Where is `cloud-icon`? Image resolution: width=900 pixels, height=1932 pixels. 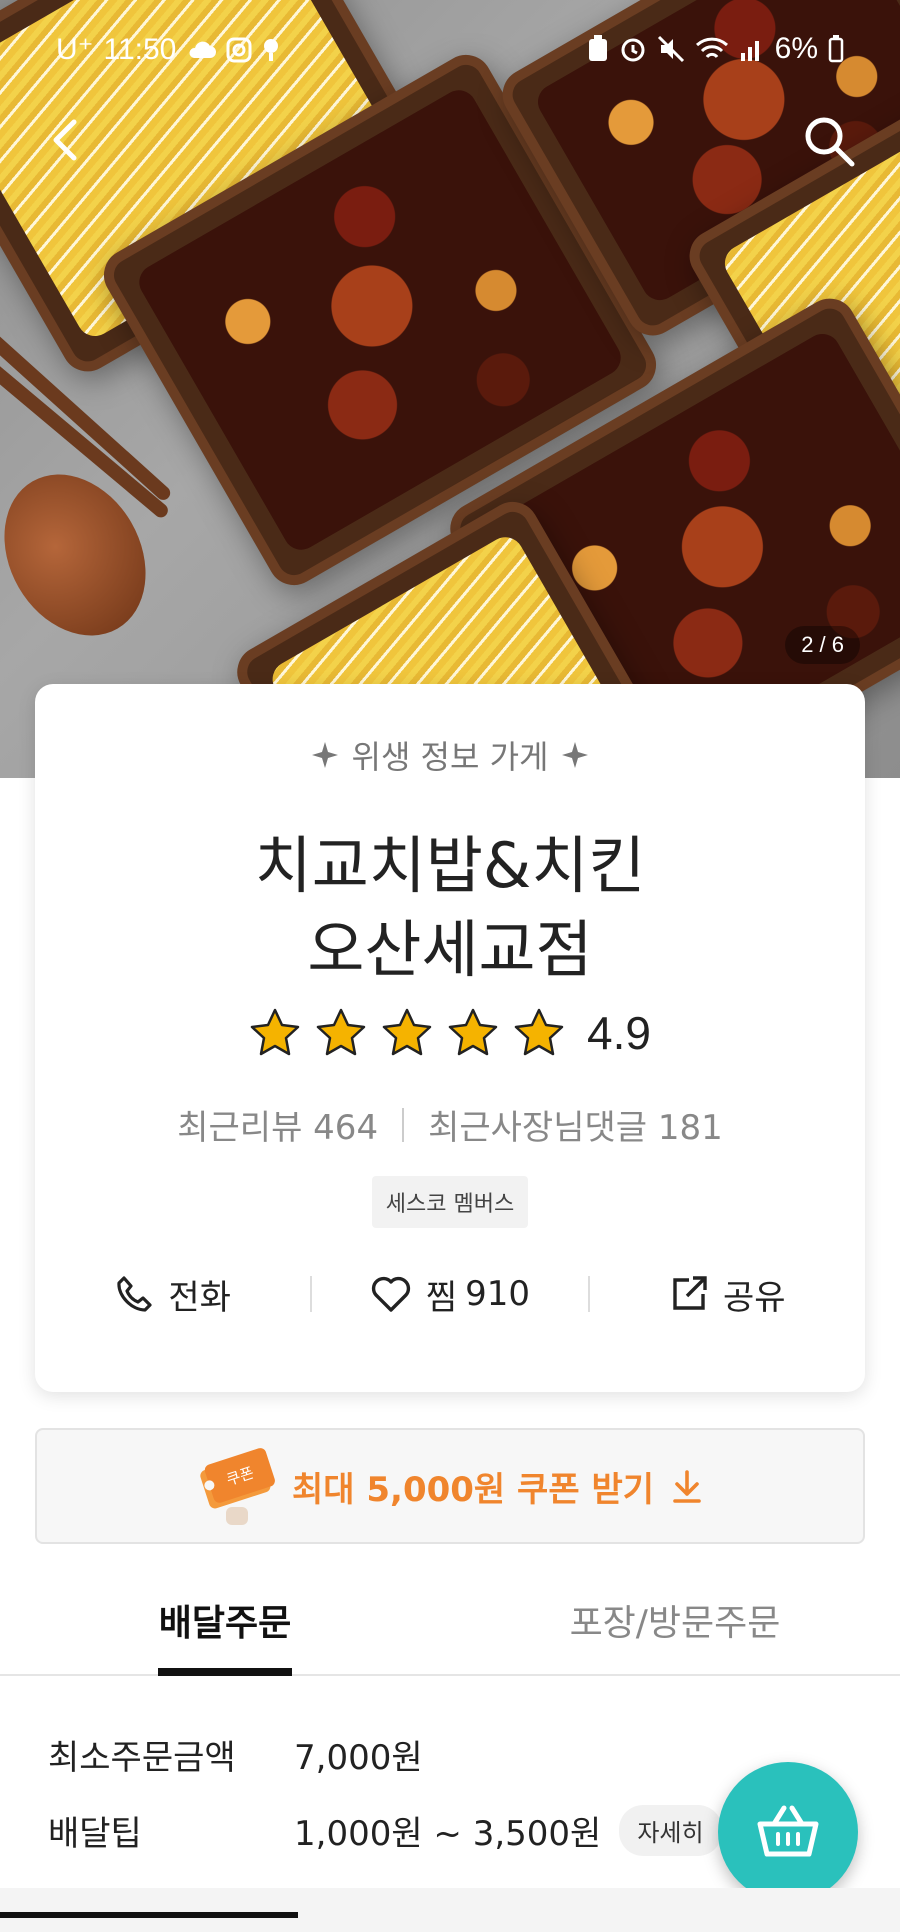
cloud-icon is located at coordinates (203, 49).